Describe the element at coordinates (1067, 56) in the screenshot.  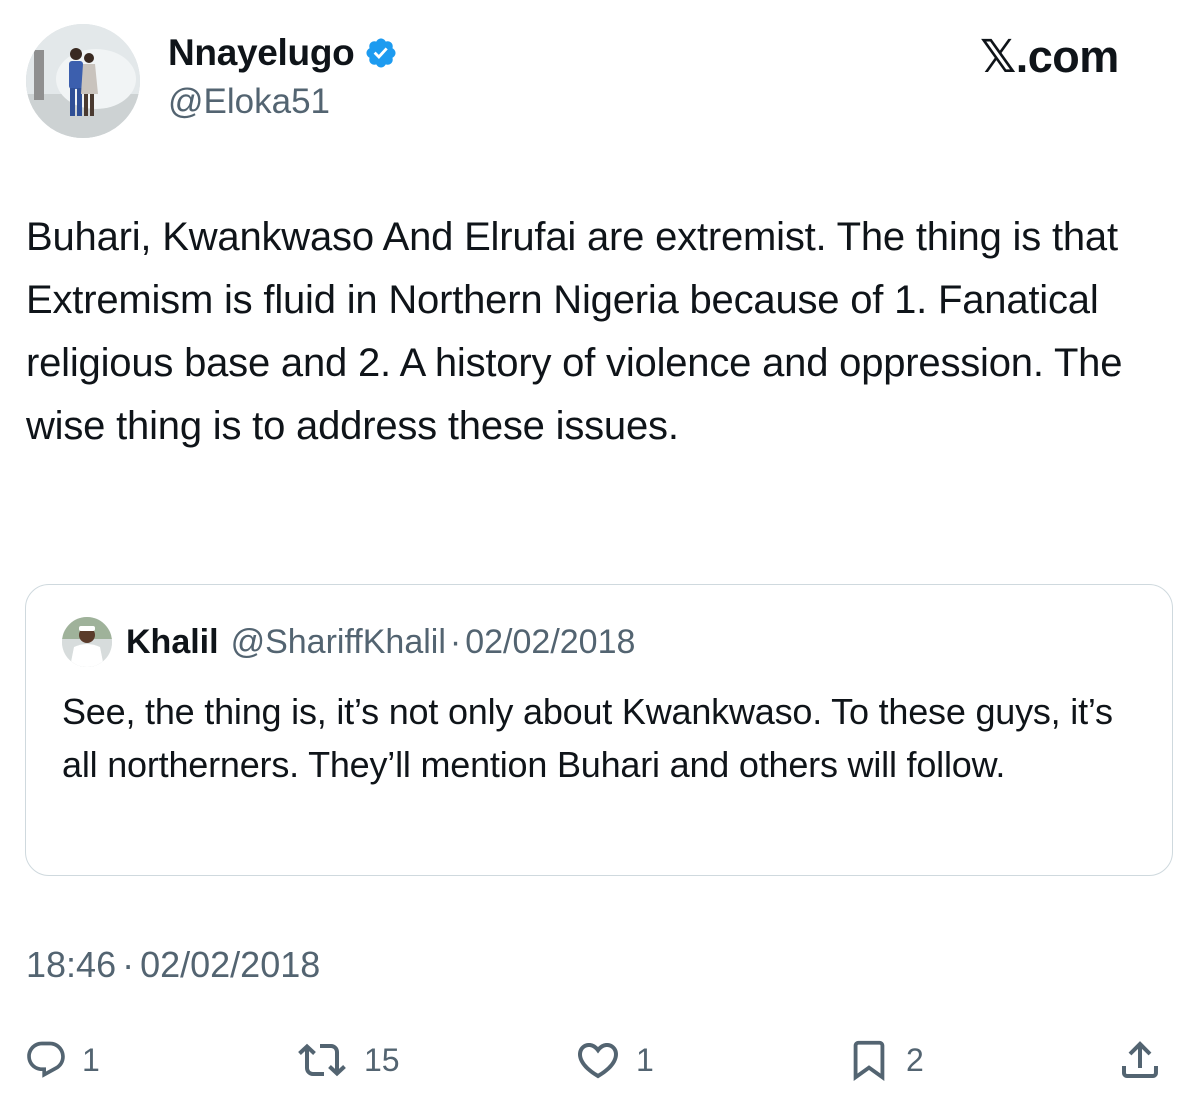
I see `x-logo-text: .com` at that location.